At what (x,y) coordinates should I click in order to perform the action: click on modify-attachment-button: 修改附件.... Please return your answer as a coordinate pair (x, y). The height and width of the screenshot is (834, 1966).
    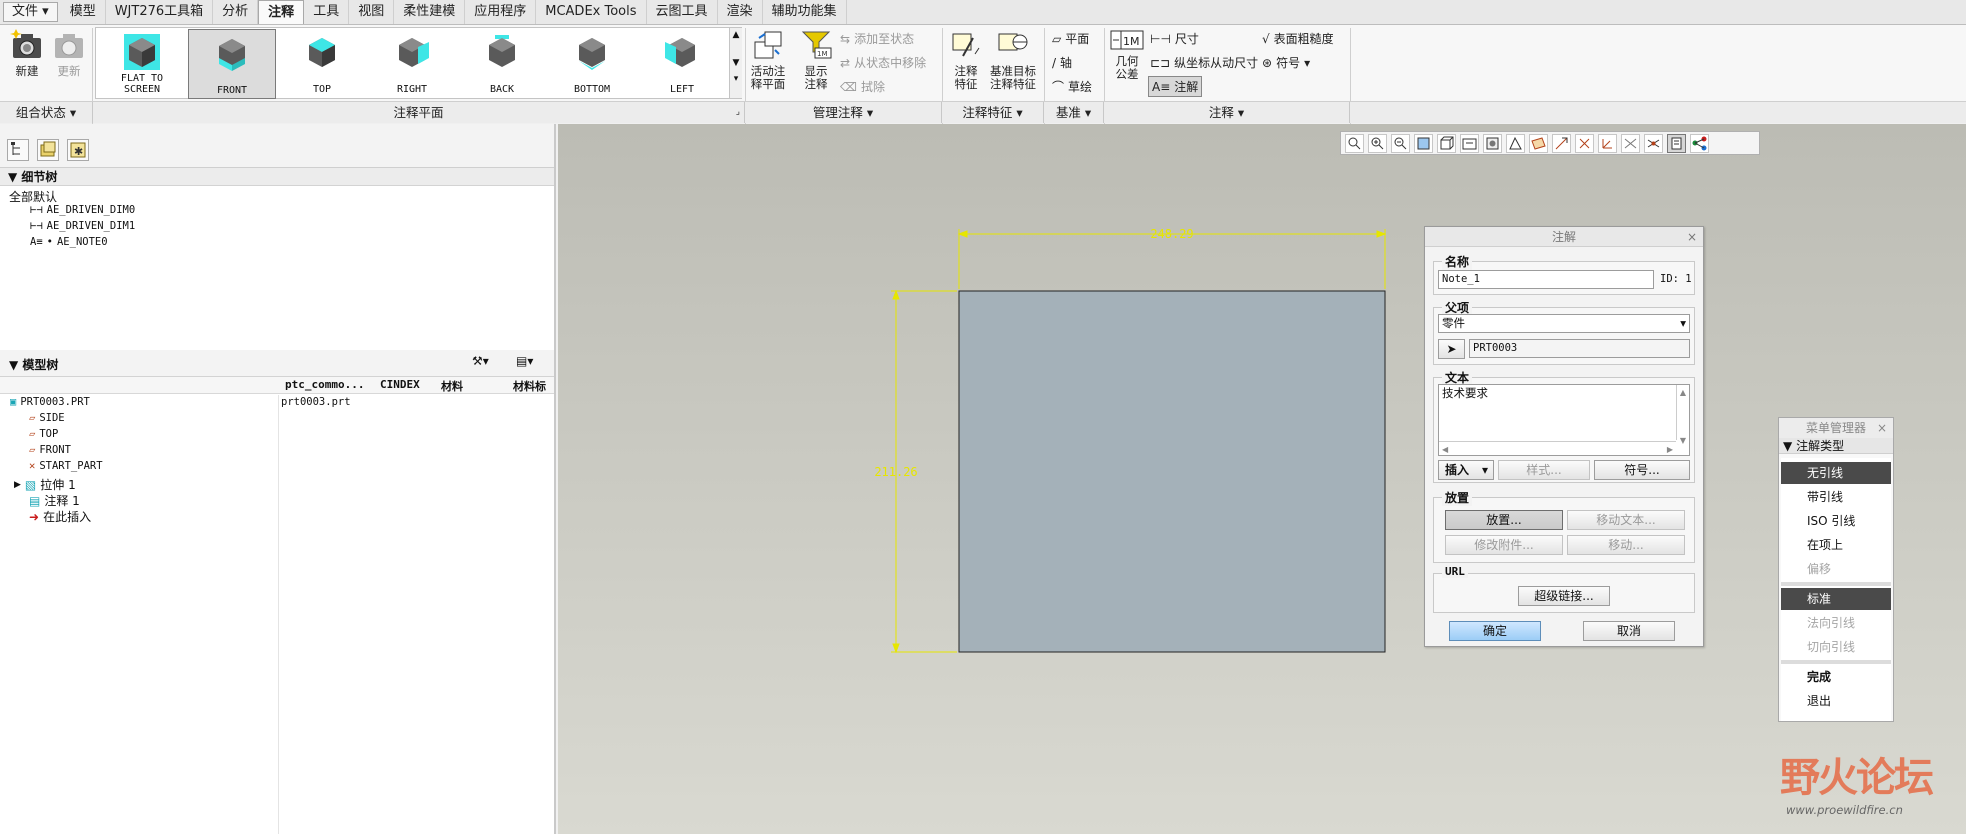
    Looking at the image, I should click on (1504, 545).